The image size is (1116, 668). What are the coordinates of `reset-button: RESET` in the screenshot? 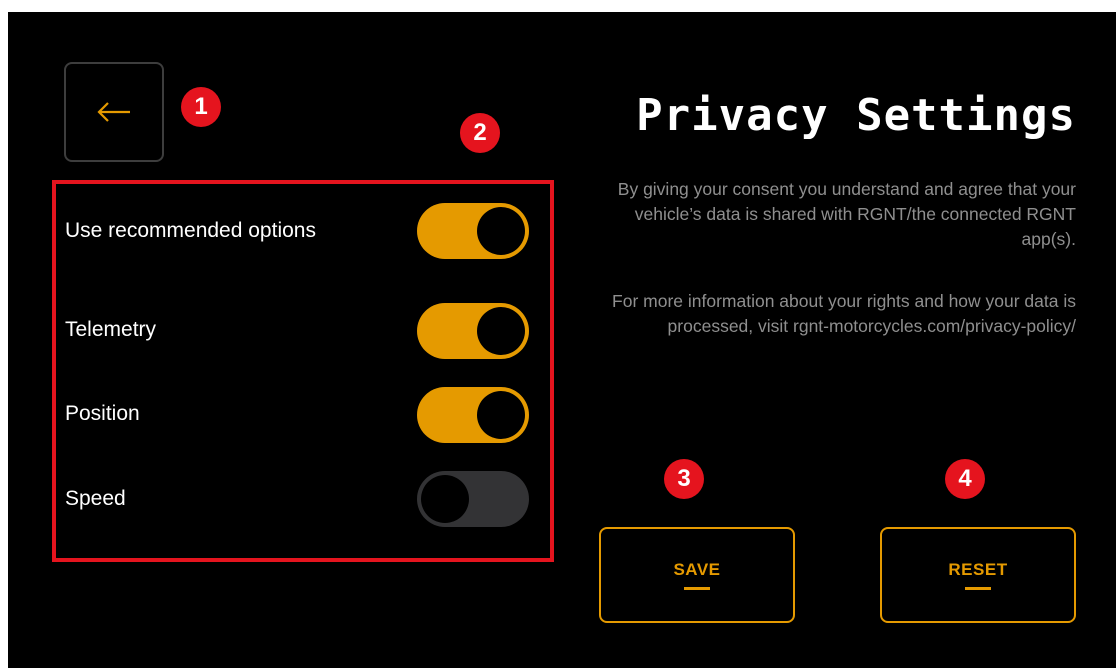 It's located at (978, 575).